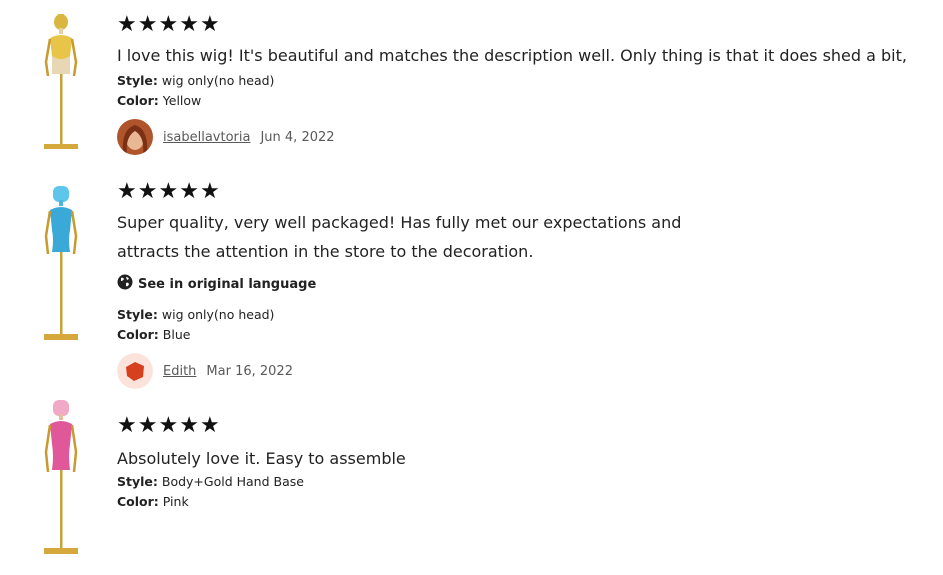  Describe the element at coordinates (61, 264) in the screenshot. I see `mannequin-blue-image` at that location.